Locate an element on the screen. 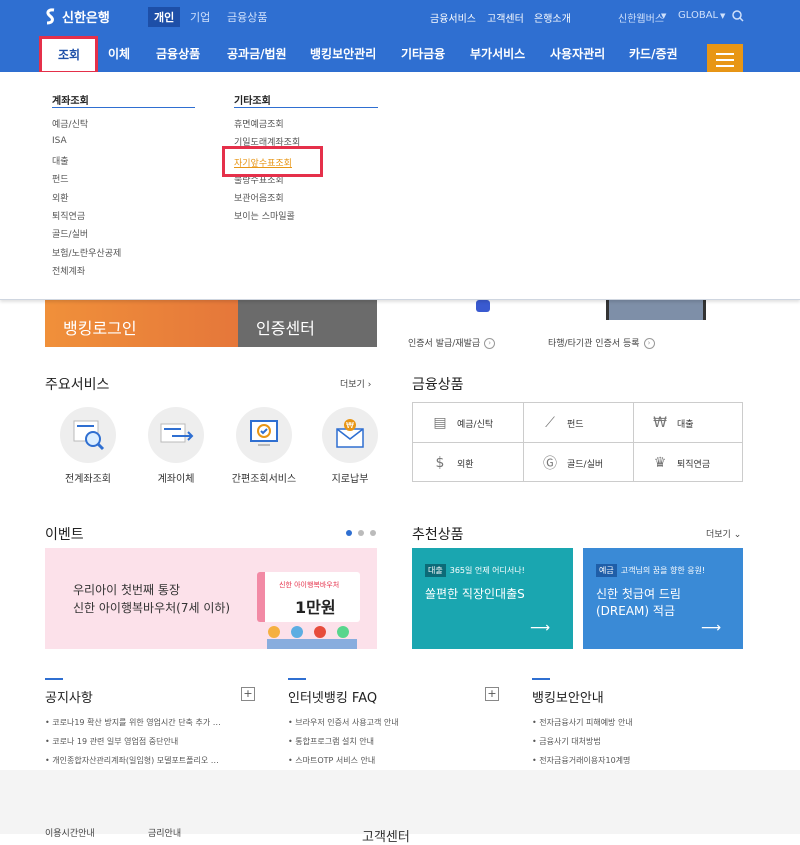 The height and width of the screenshot is (845, 800). giro-service: ₩ is located at coordinates (350, 435).